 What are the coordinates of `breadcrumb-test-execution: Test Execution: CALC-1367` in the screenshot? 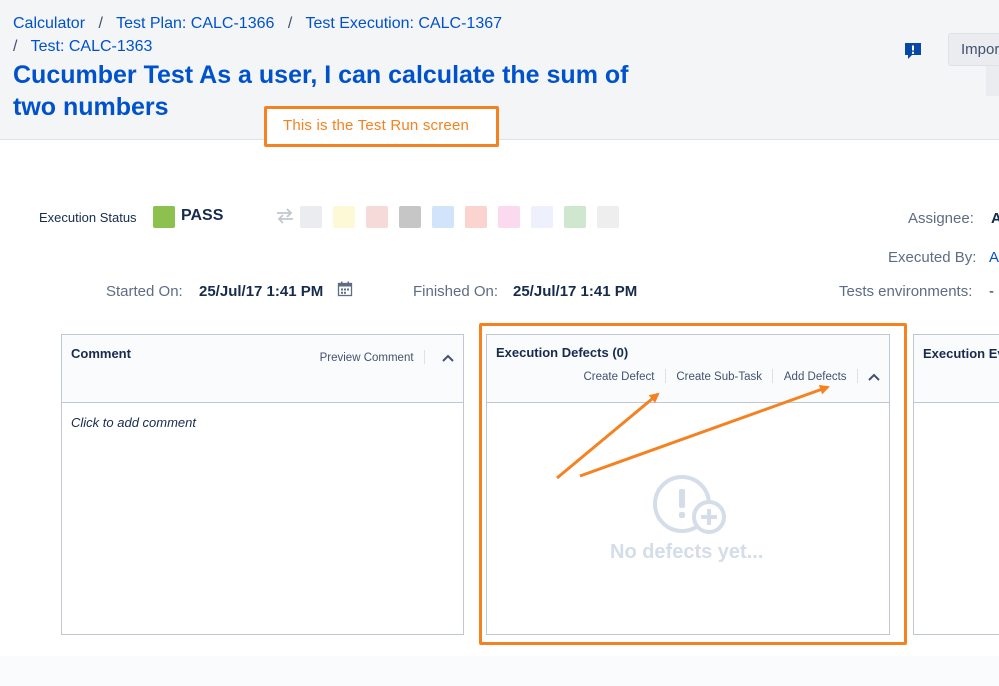 It's located at (403, 23).